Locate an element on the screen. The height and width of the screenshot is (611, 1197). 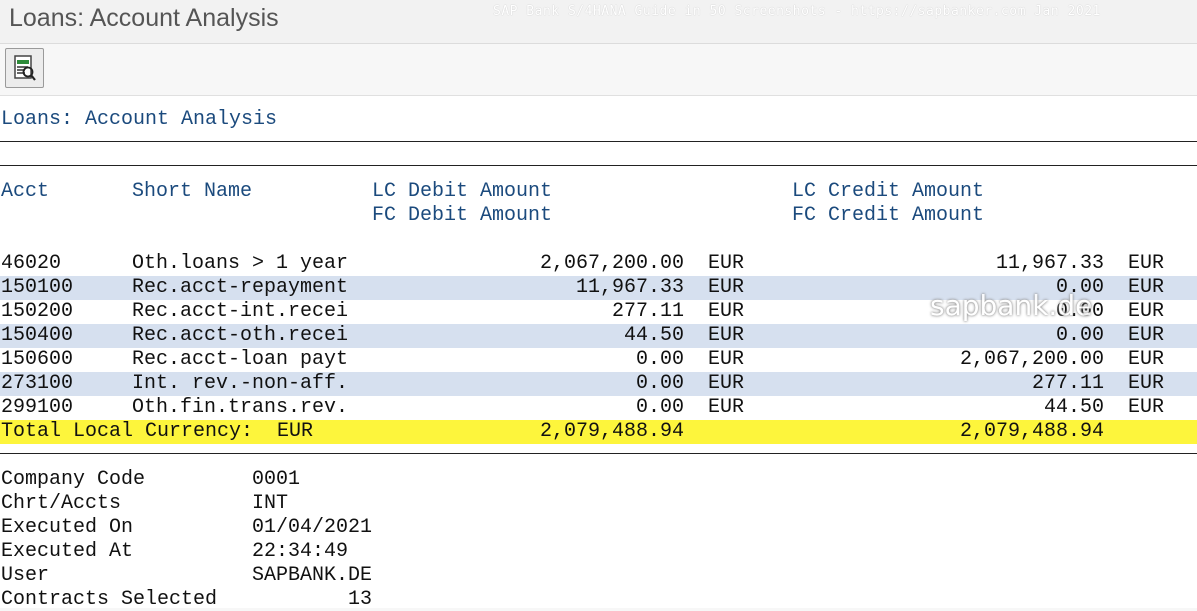
debit-amount-cell: 44.50 is located at coordinates (653, 335).